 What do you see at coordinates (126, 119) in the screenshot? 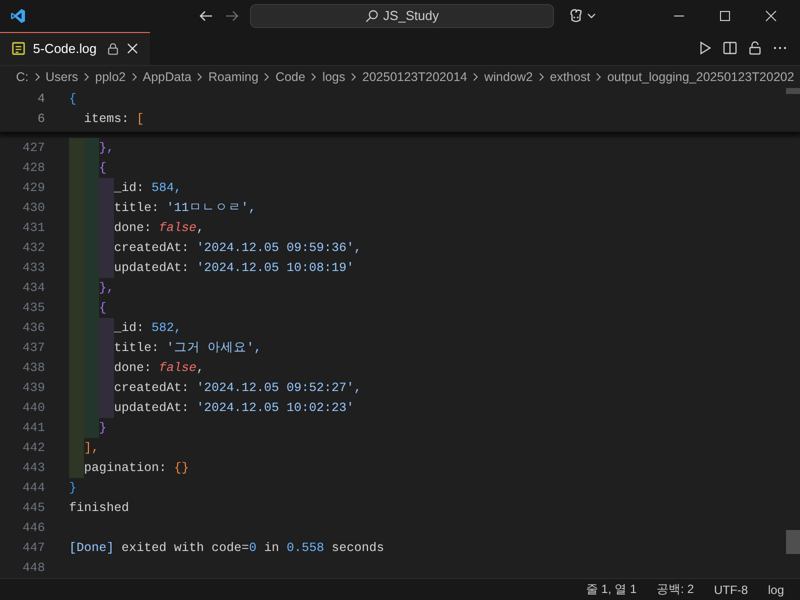
I see `code-punctuation: :` at bounding box center [126, 119].